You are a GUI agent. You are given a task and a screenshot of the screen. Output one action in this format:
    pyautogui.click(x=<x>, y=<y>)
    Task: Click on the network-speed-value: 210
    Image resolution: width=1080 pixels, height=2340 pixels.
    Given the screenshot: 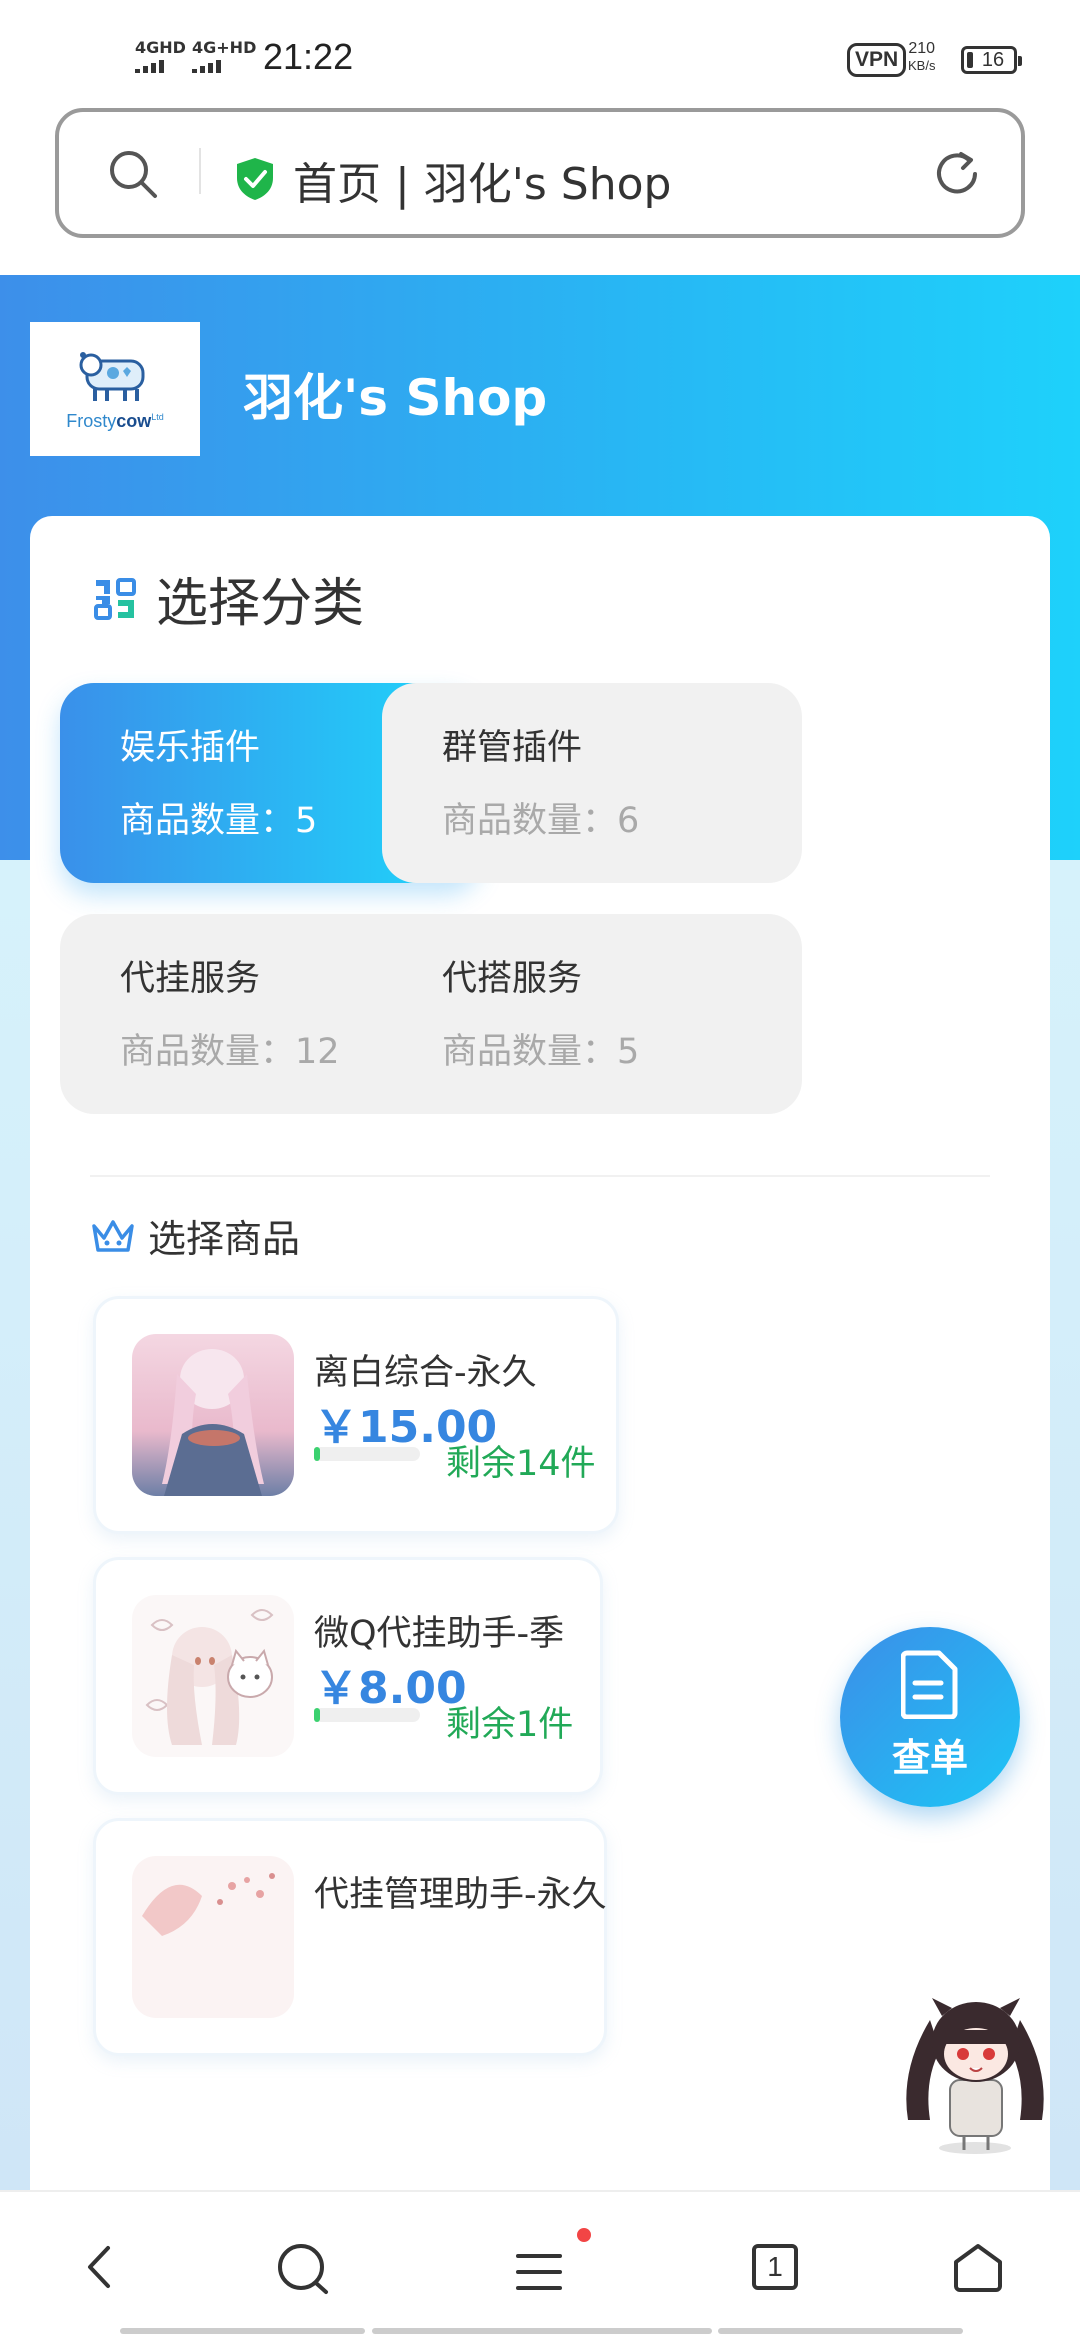 What is the action you would take?
    pyautogui.click(x=922, y=48)
    